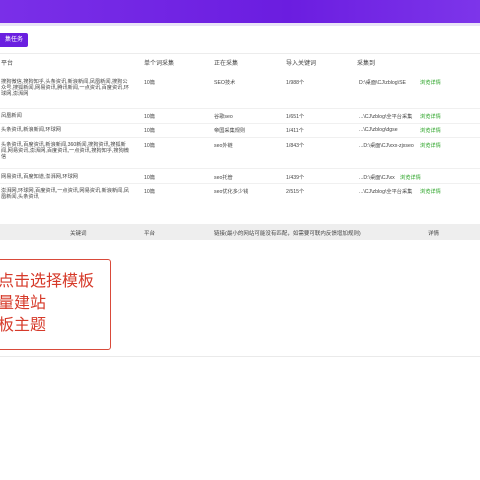 The height and width of the screenshot is (480, 480). I want to click on header-collect-to: 采集到, so click(366, 64).